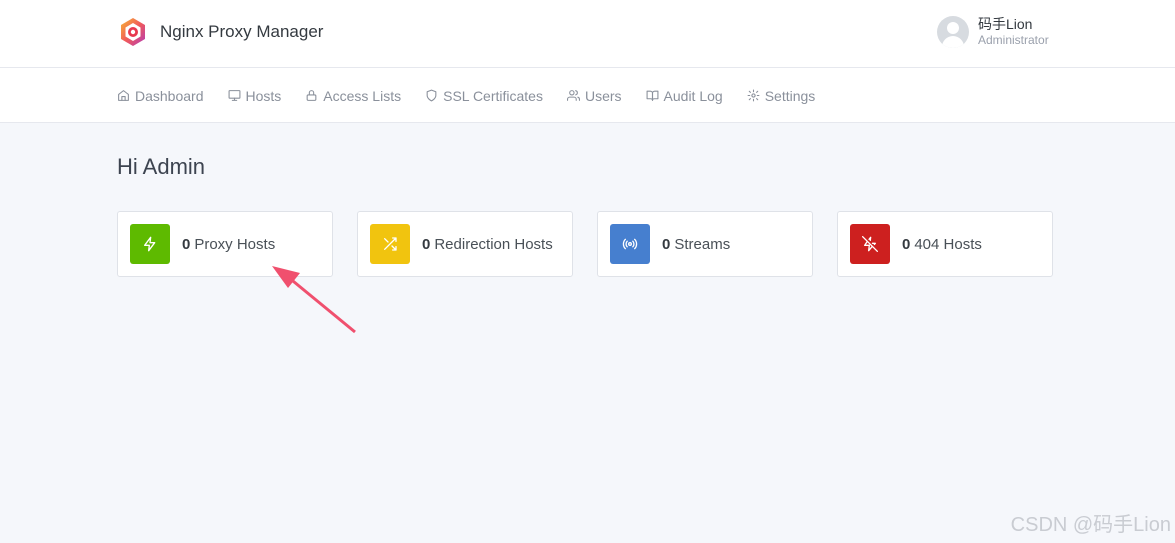 This screenshot has width=1175, height=543. I want to click on watermark: CSDN @码手Lion, so click(1090, 525).